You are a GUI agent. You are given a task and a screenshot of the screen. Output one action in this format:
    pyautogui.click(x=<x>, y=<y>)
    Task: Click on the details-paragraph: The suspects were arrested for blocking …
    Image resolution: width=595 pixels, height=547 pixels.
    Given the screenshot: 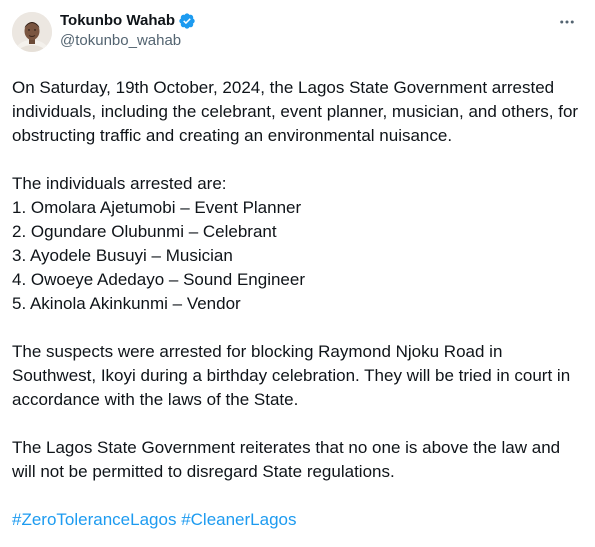 What is the action you would take?
    pyautogui.click(x=291, y=375)
    